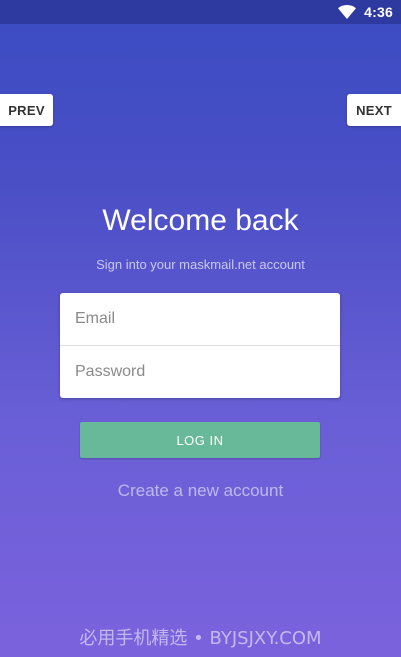  What do you see at coordinates (200, 372) in the screenshot?
I see `password-field` at bounding box center [200, 372].